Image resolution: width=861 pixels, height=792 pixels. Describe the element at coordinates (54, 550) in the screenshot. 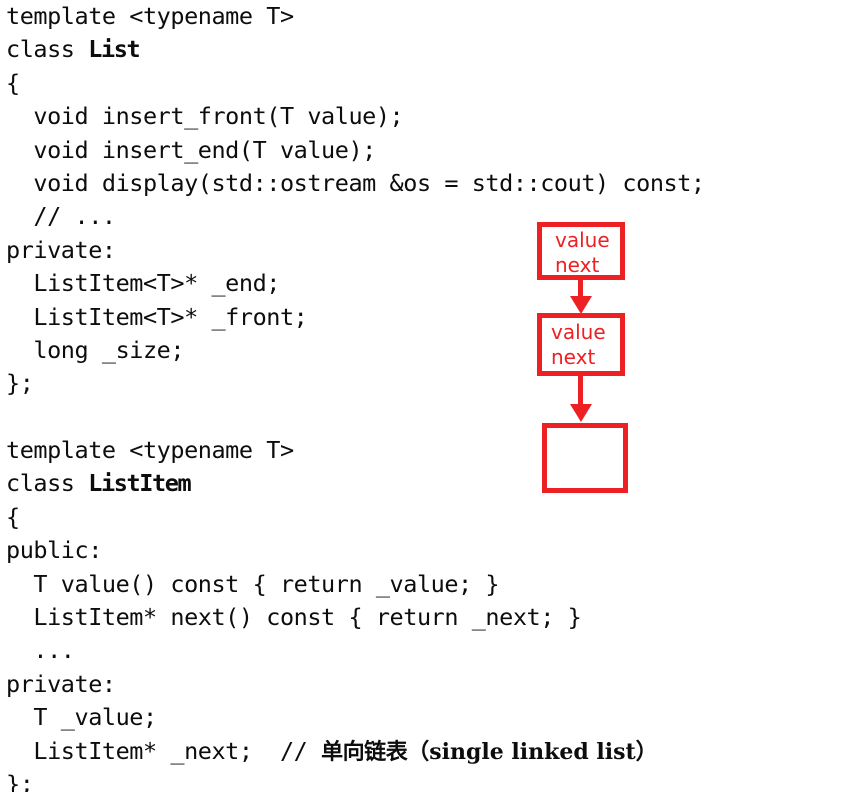

I see `code-line: public:` at that location.